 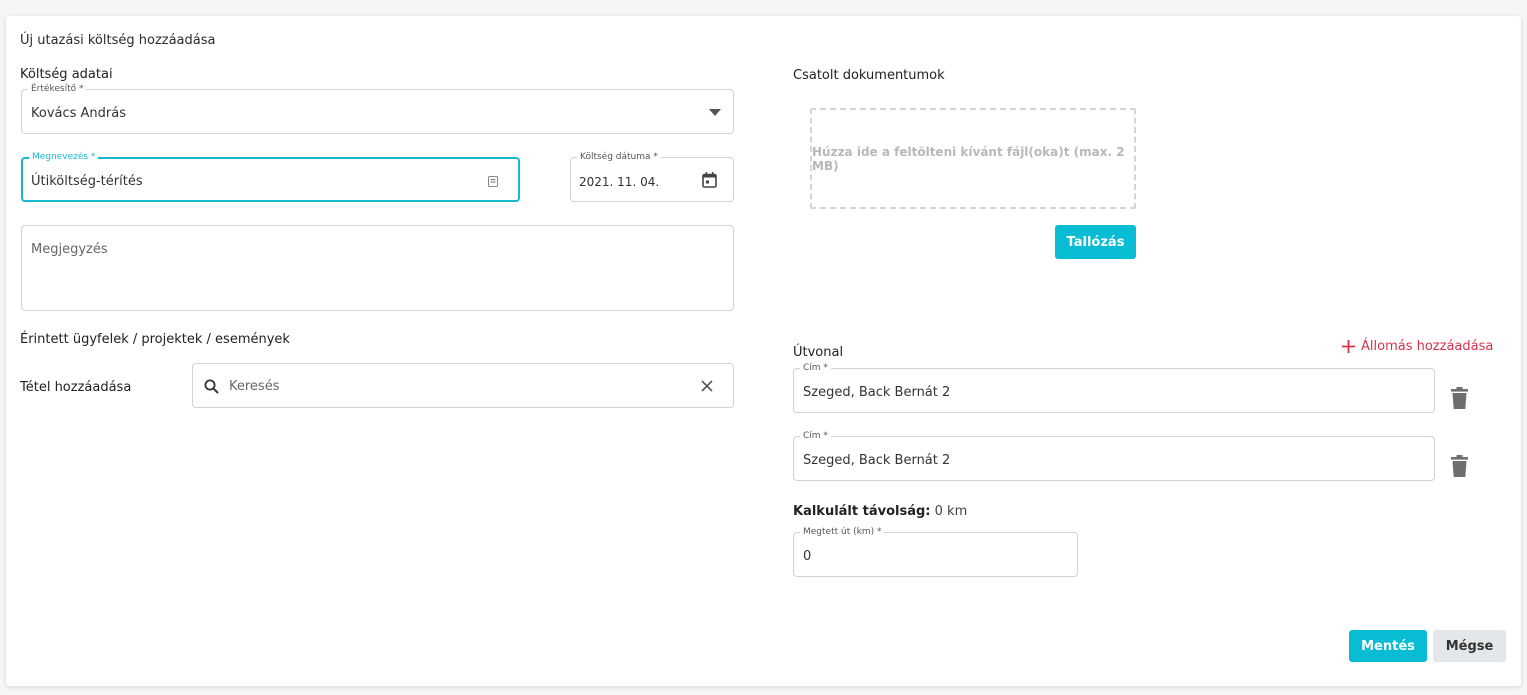 I want to click on salesperson-select: Értékesítő * Kovács András, so click(x=377, y=108).